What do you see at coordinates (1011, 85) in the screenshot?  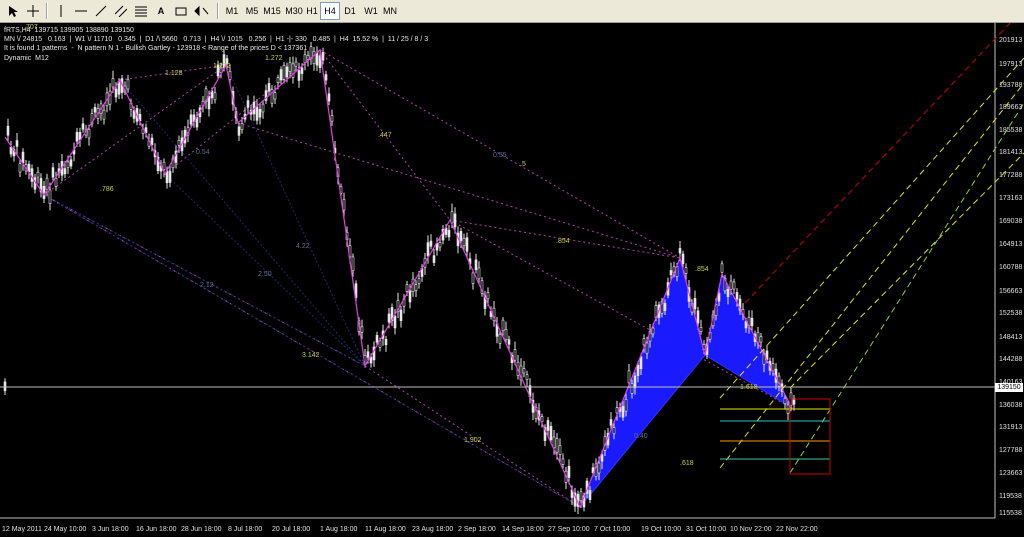 I see `price-axis-label: 193788` at bounding box center [1011, 85].